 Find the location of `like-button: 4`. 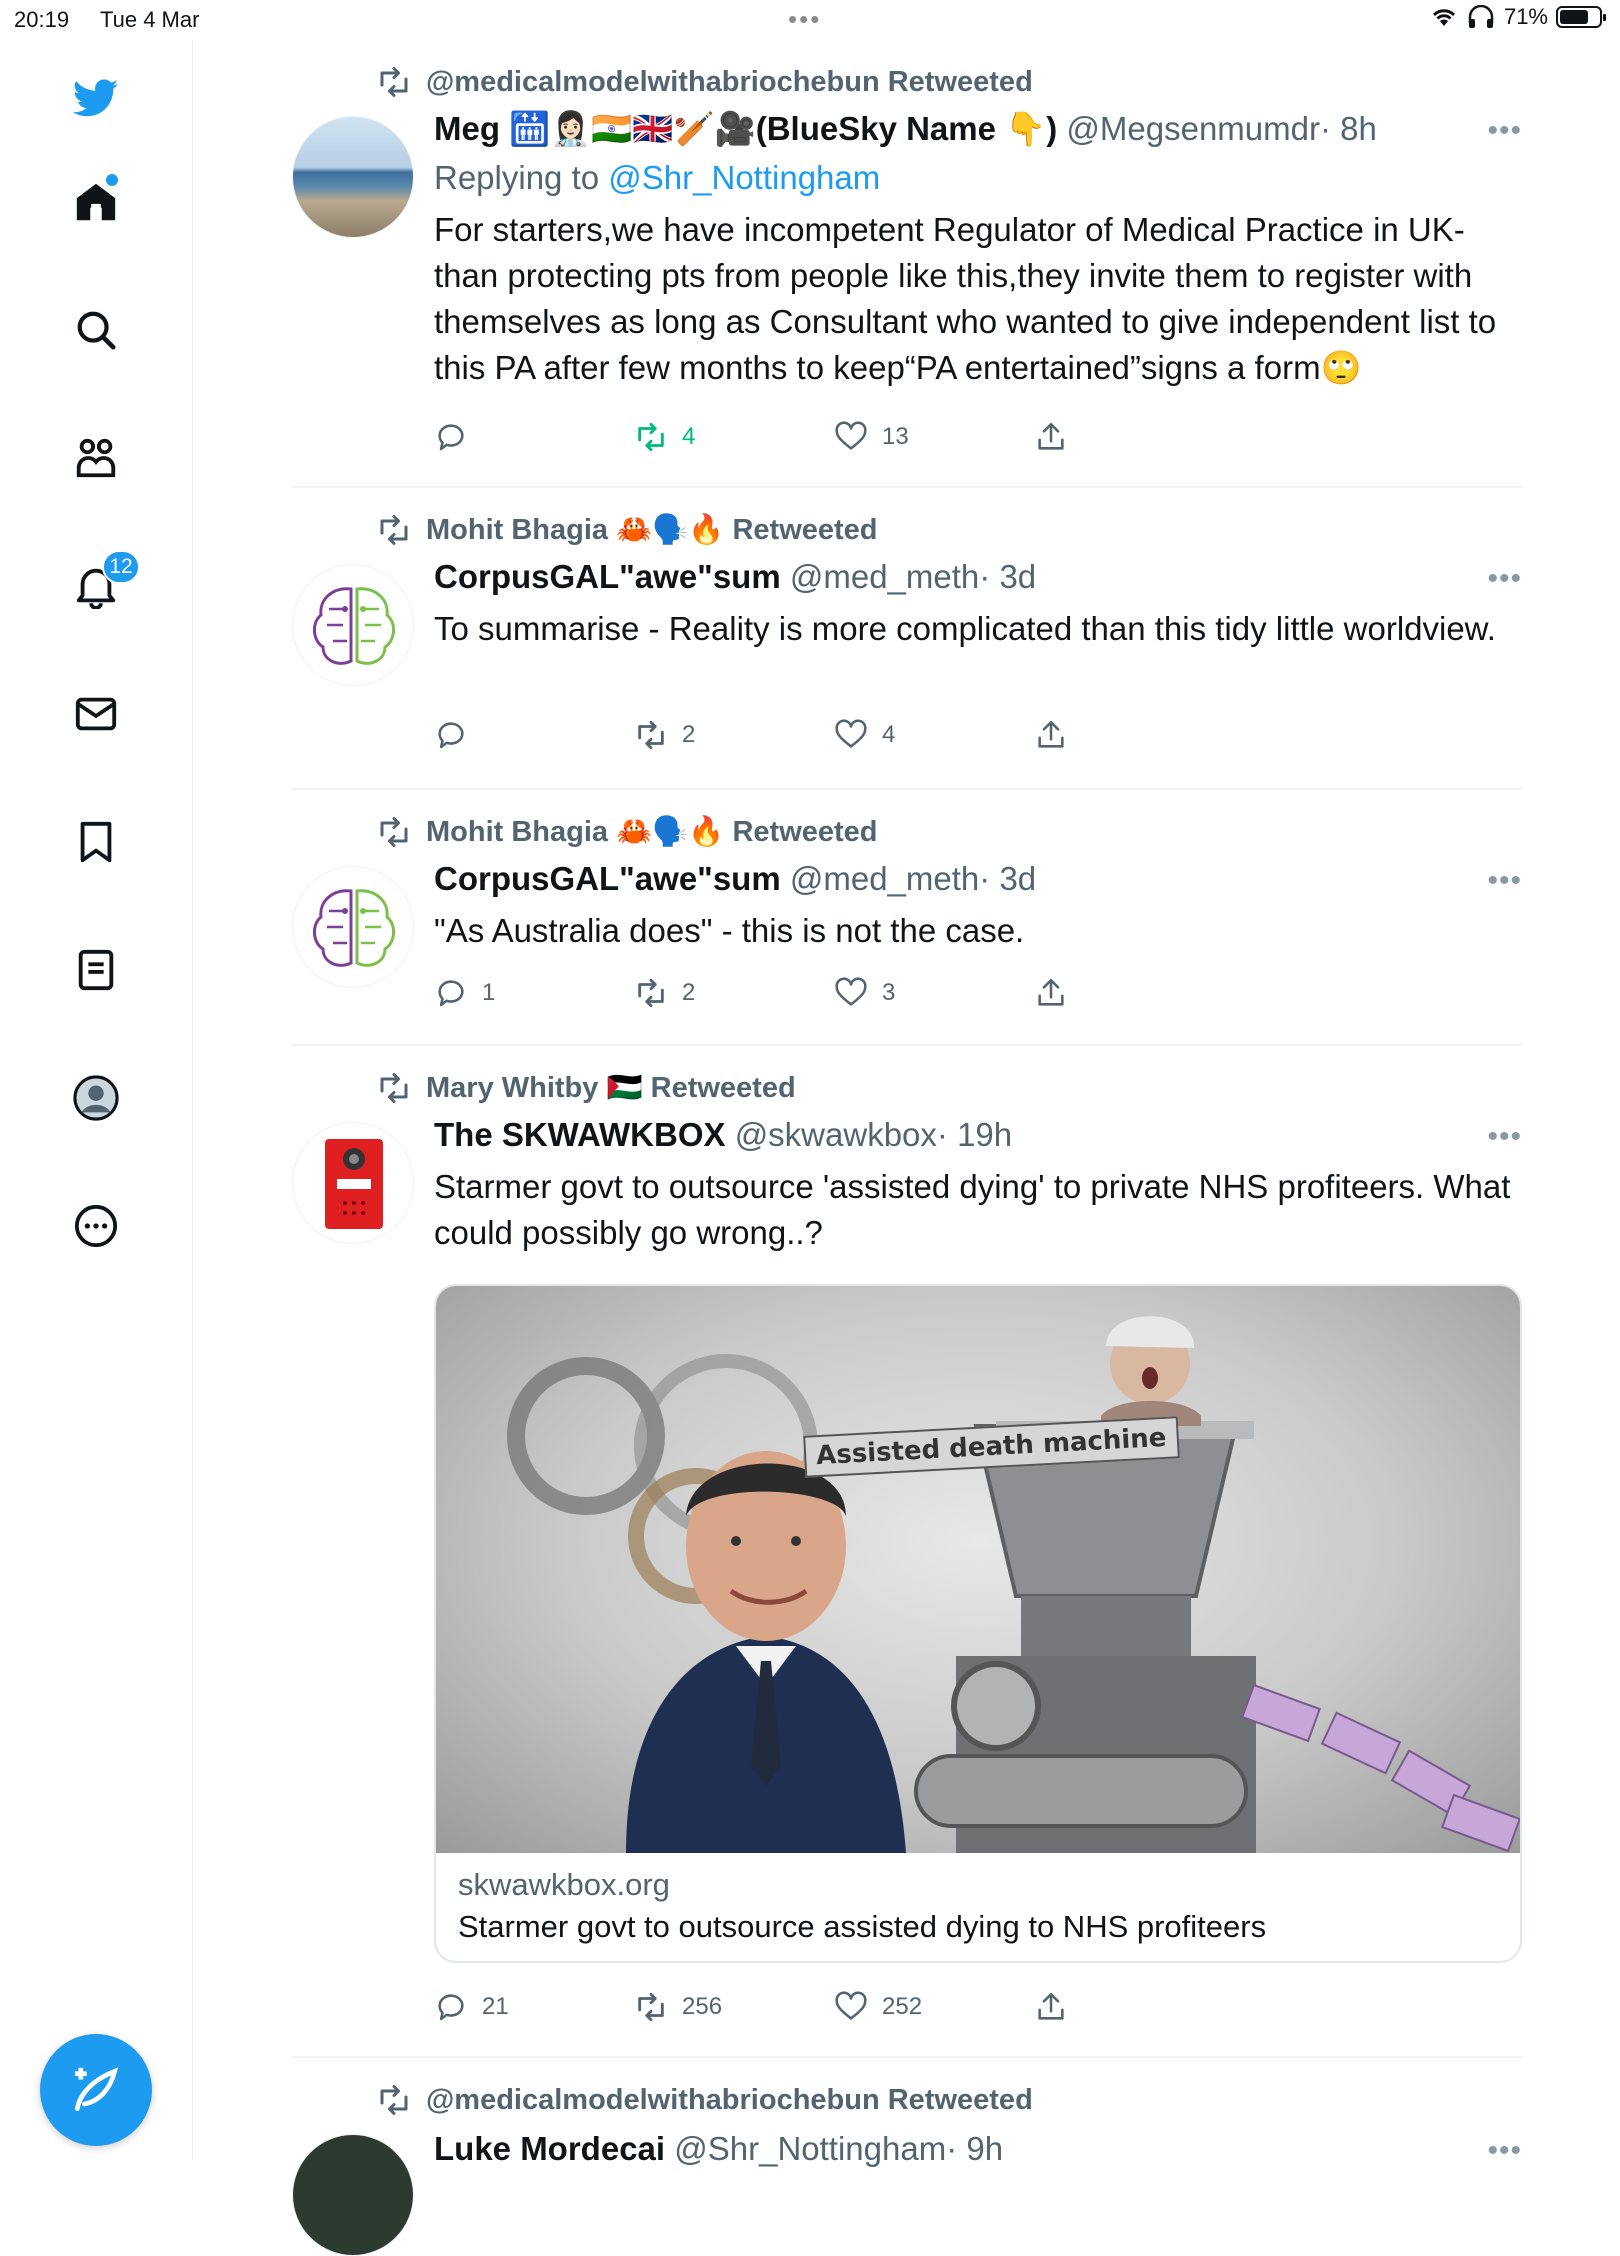

like-button: 4 is located at coordinates (934, 735).